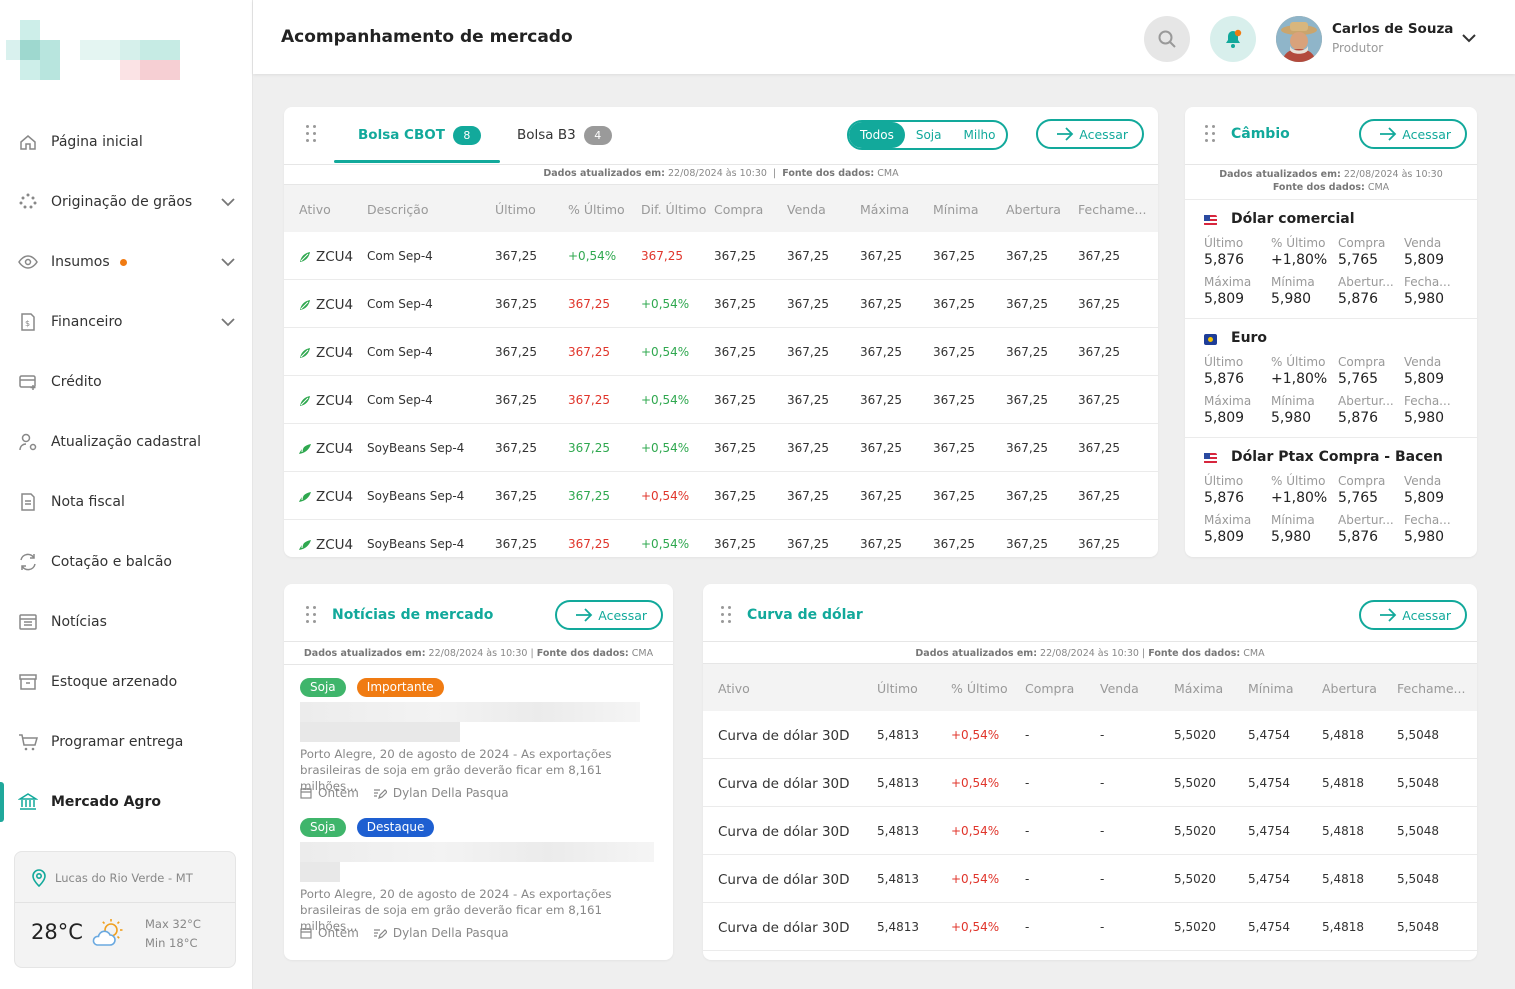 The width and height of the screenshot is (1515, 989). I want to click on cambio-access-button: Acessar, so click(1413, 134).